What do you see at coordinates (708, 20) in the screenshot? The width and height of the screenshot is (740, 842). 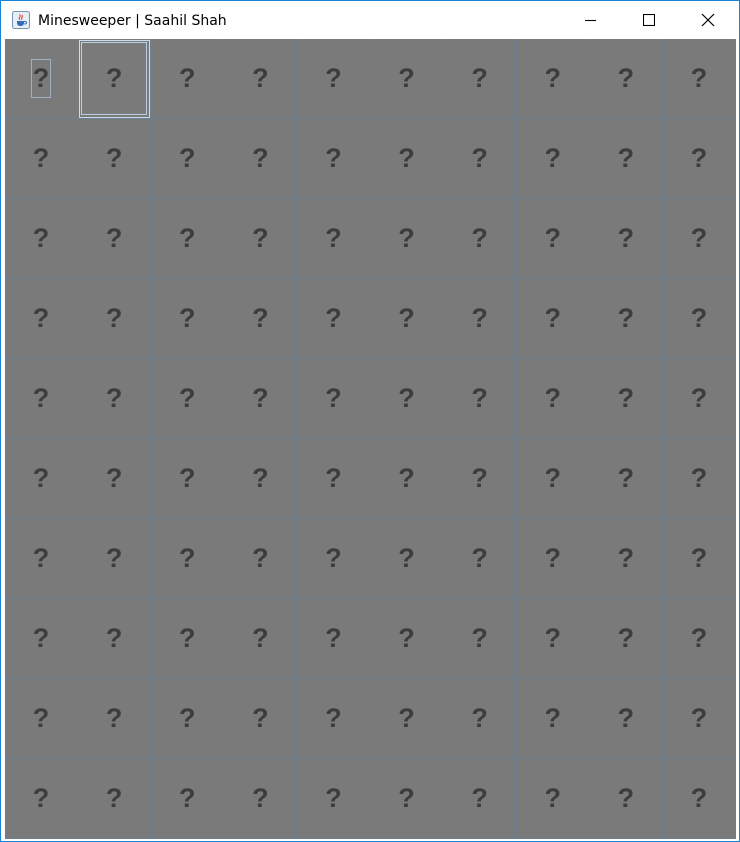 I see `close-button` at bounding box center [708, 20].